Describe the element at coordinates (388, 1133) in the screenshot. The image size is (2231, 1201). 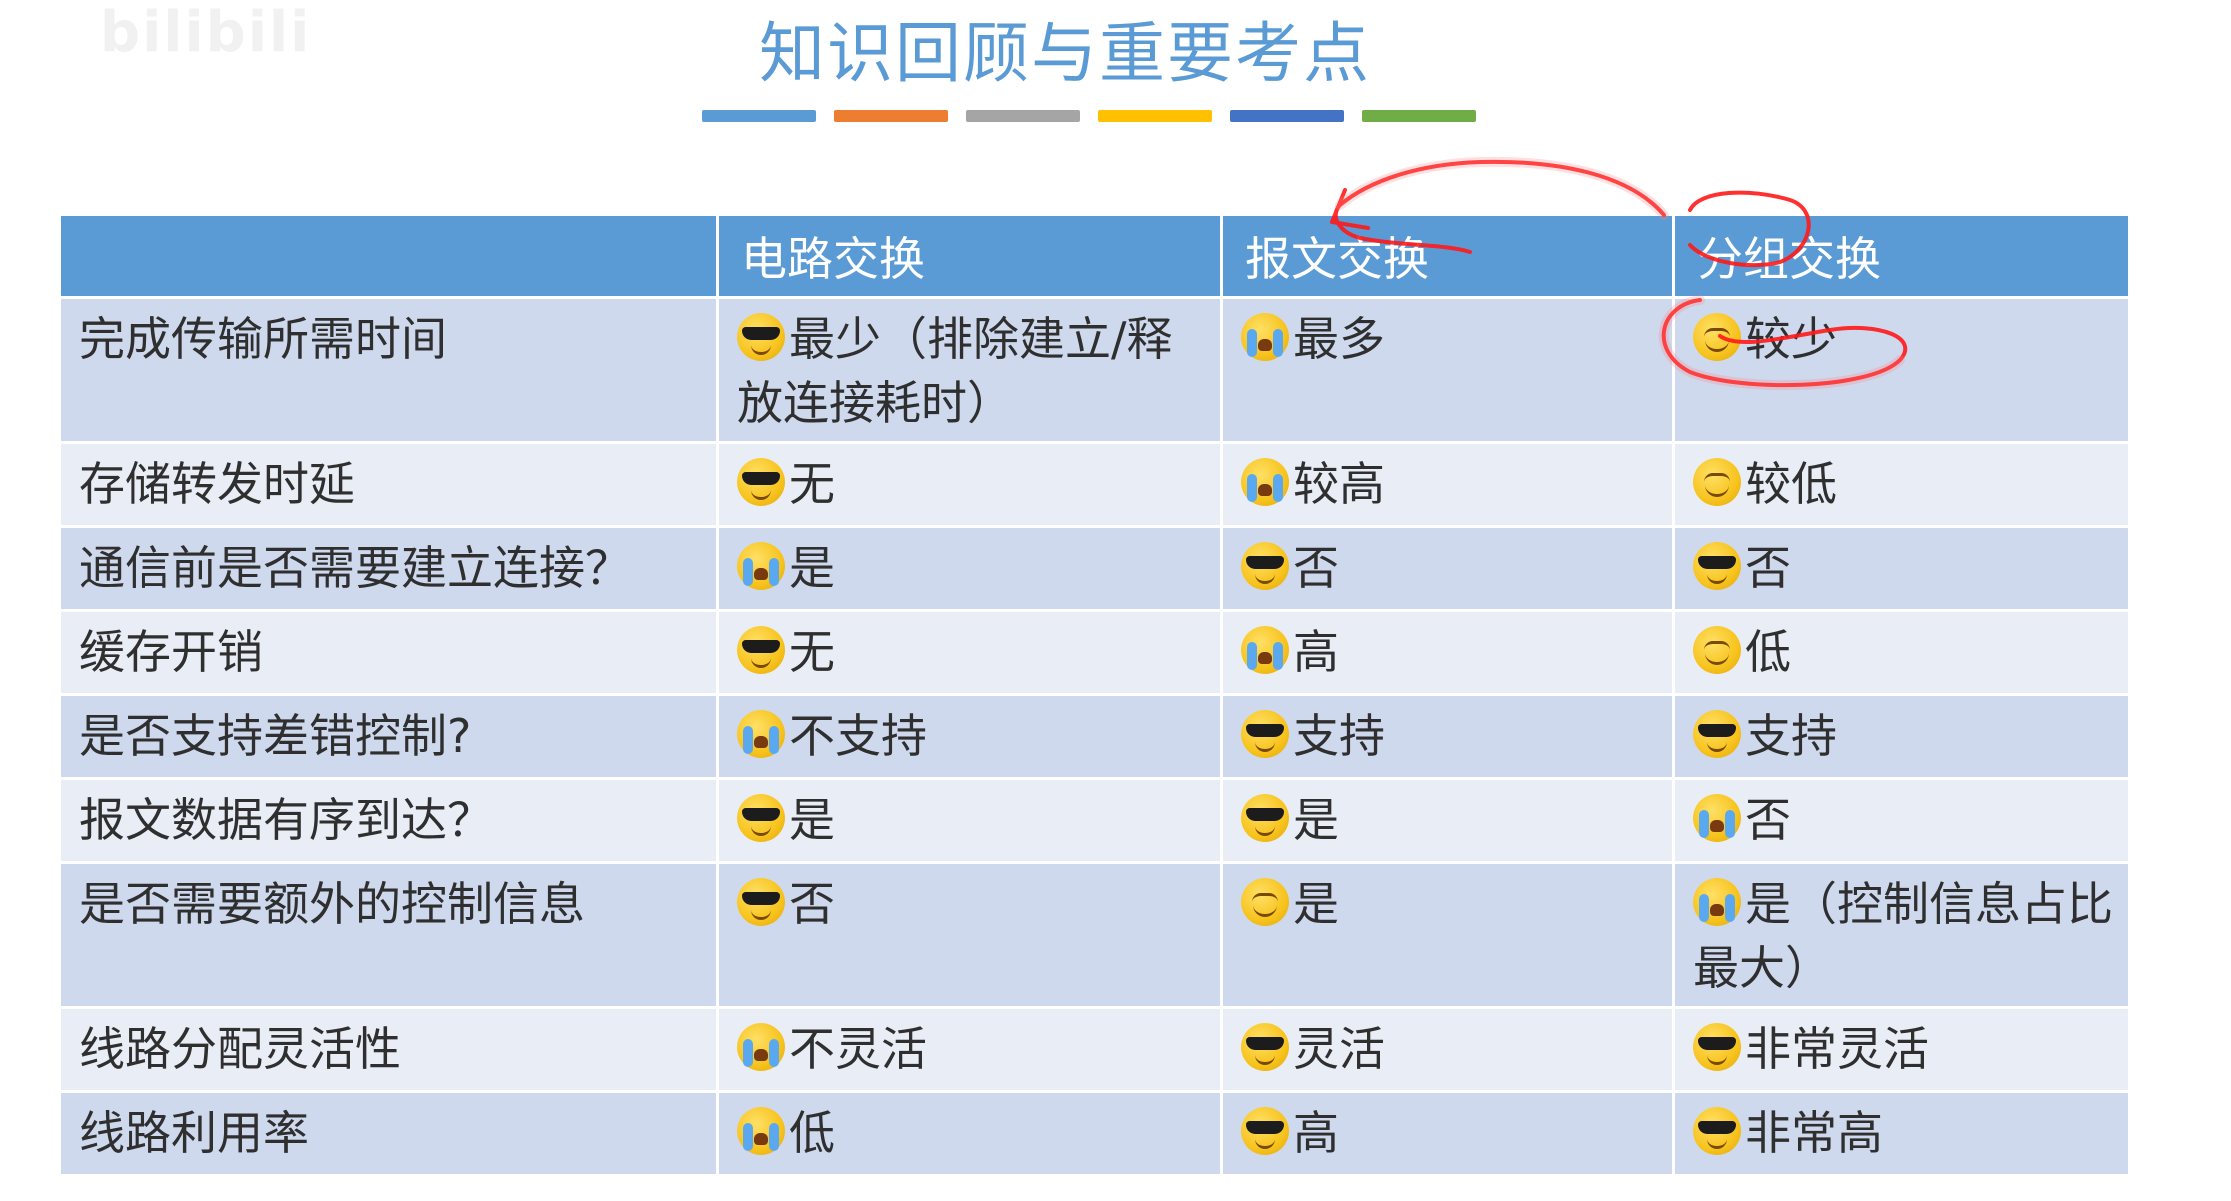
I see `row-label-cell: 线路利用率` at that location.